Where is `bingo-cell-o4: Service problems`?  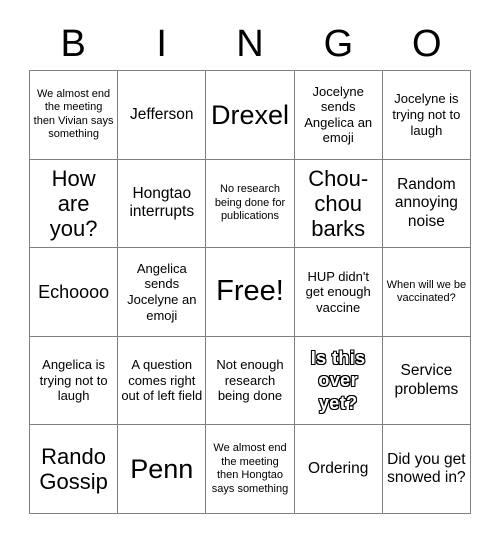
bingo-cell-o4: Service problems is located at coordinates (426, 381).